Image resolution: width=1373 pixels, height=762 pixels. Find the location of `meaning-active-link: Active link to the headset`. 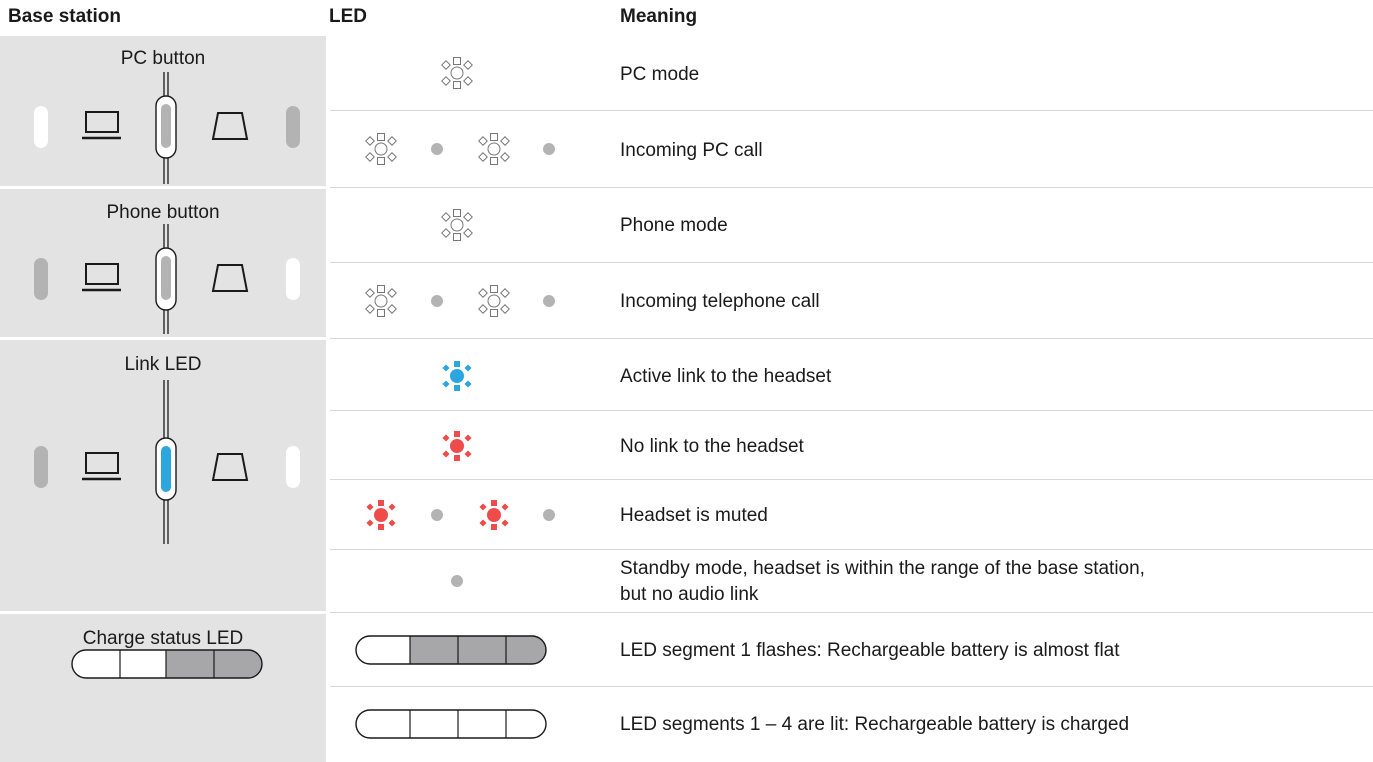

meaning-active-link: Active link to the headset is located at coordinates (726, 376).